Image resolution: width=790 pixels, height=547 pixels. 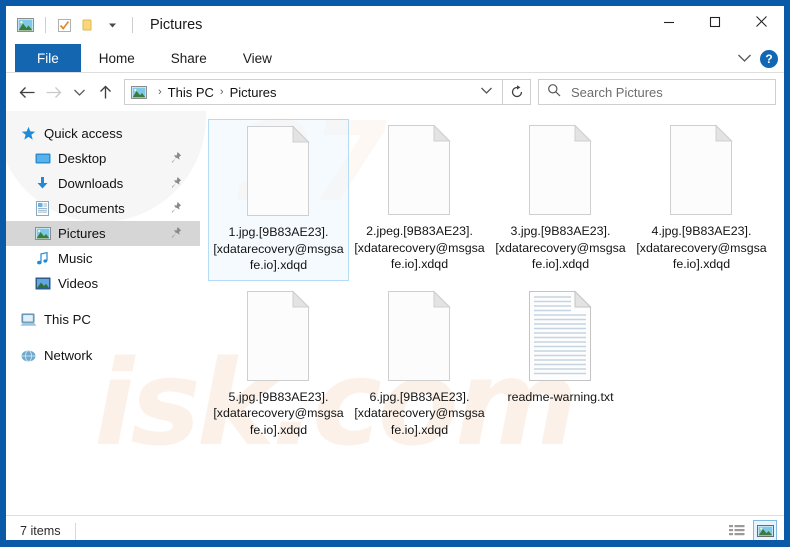 I want to click on window-controls, so click(x=715, y=21).